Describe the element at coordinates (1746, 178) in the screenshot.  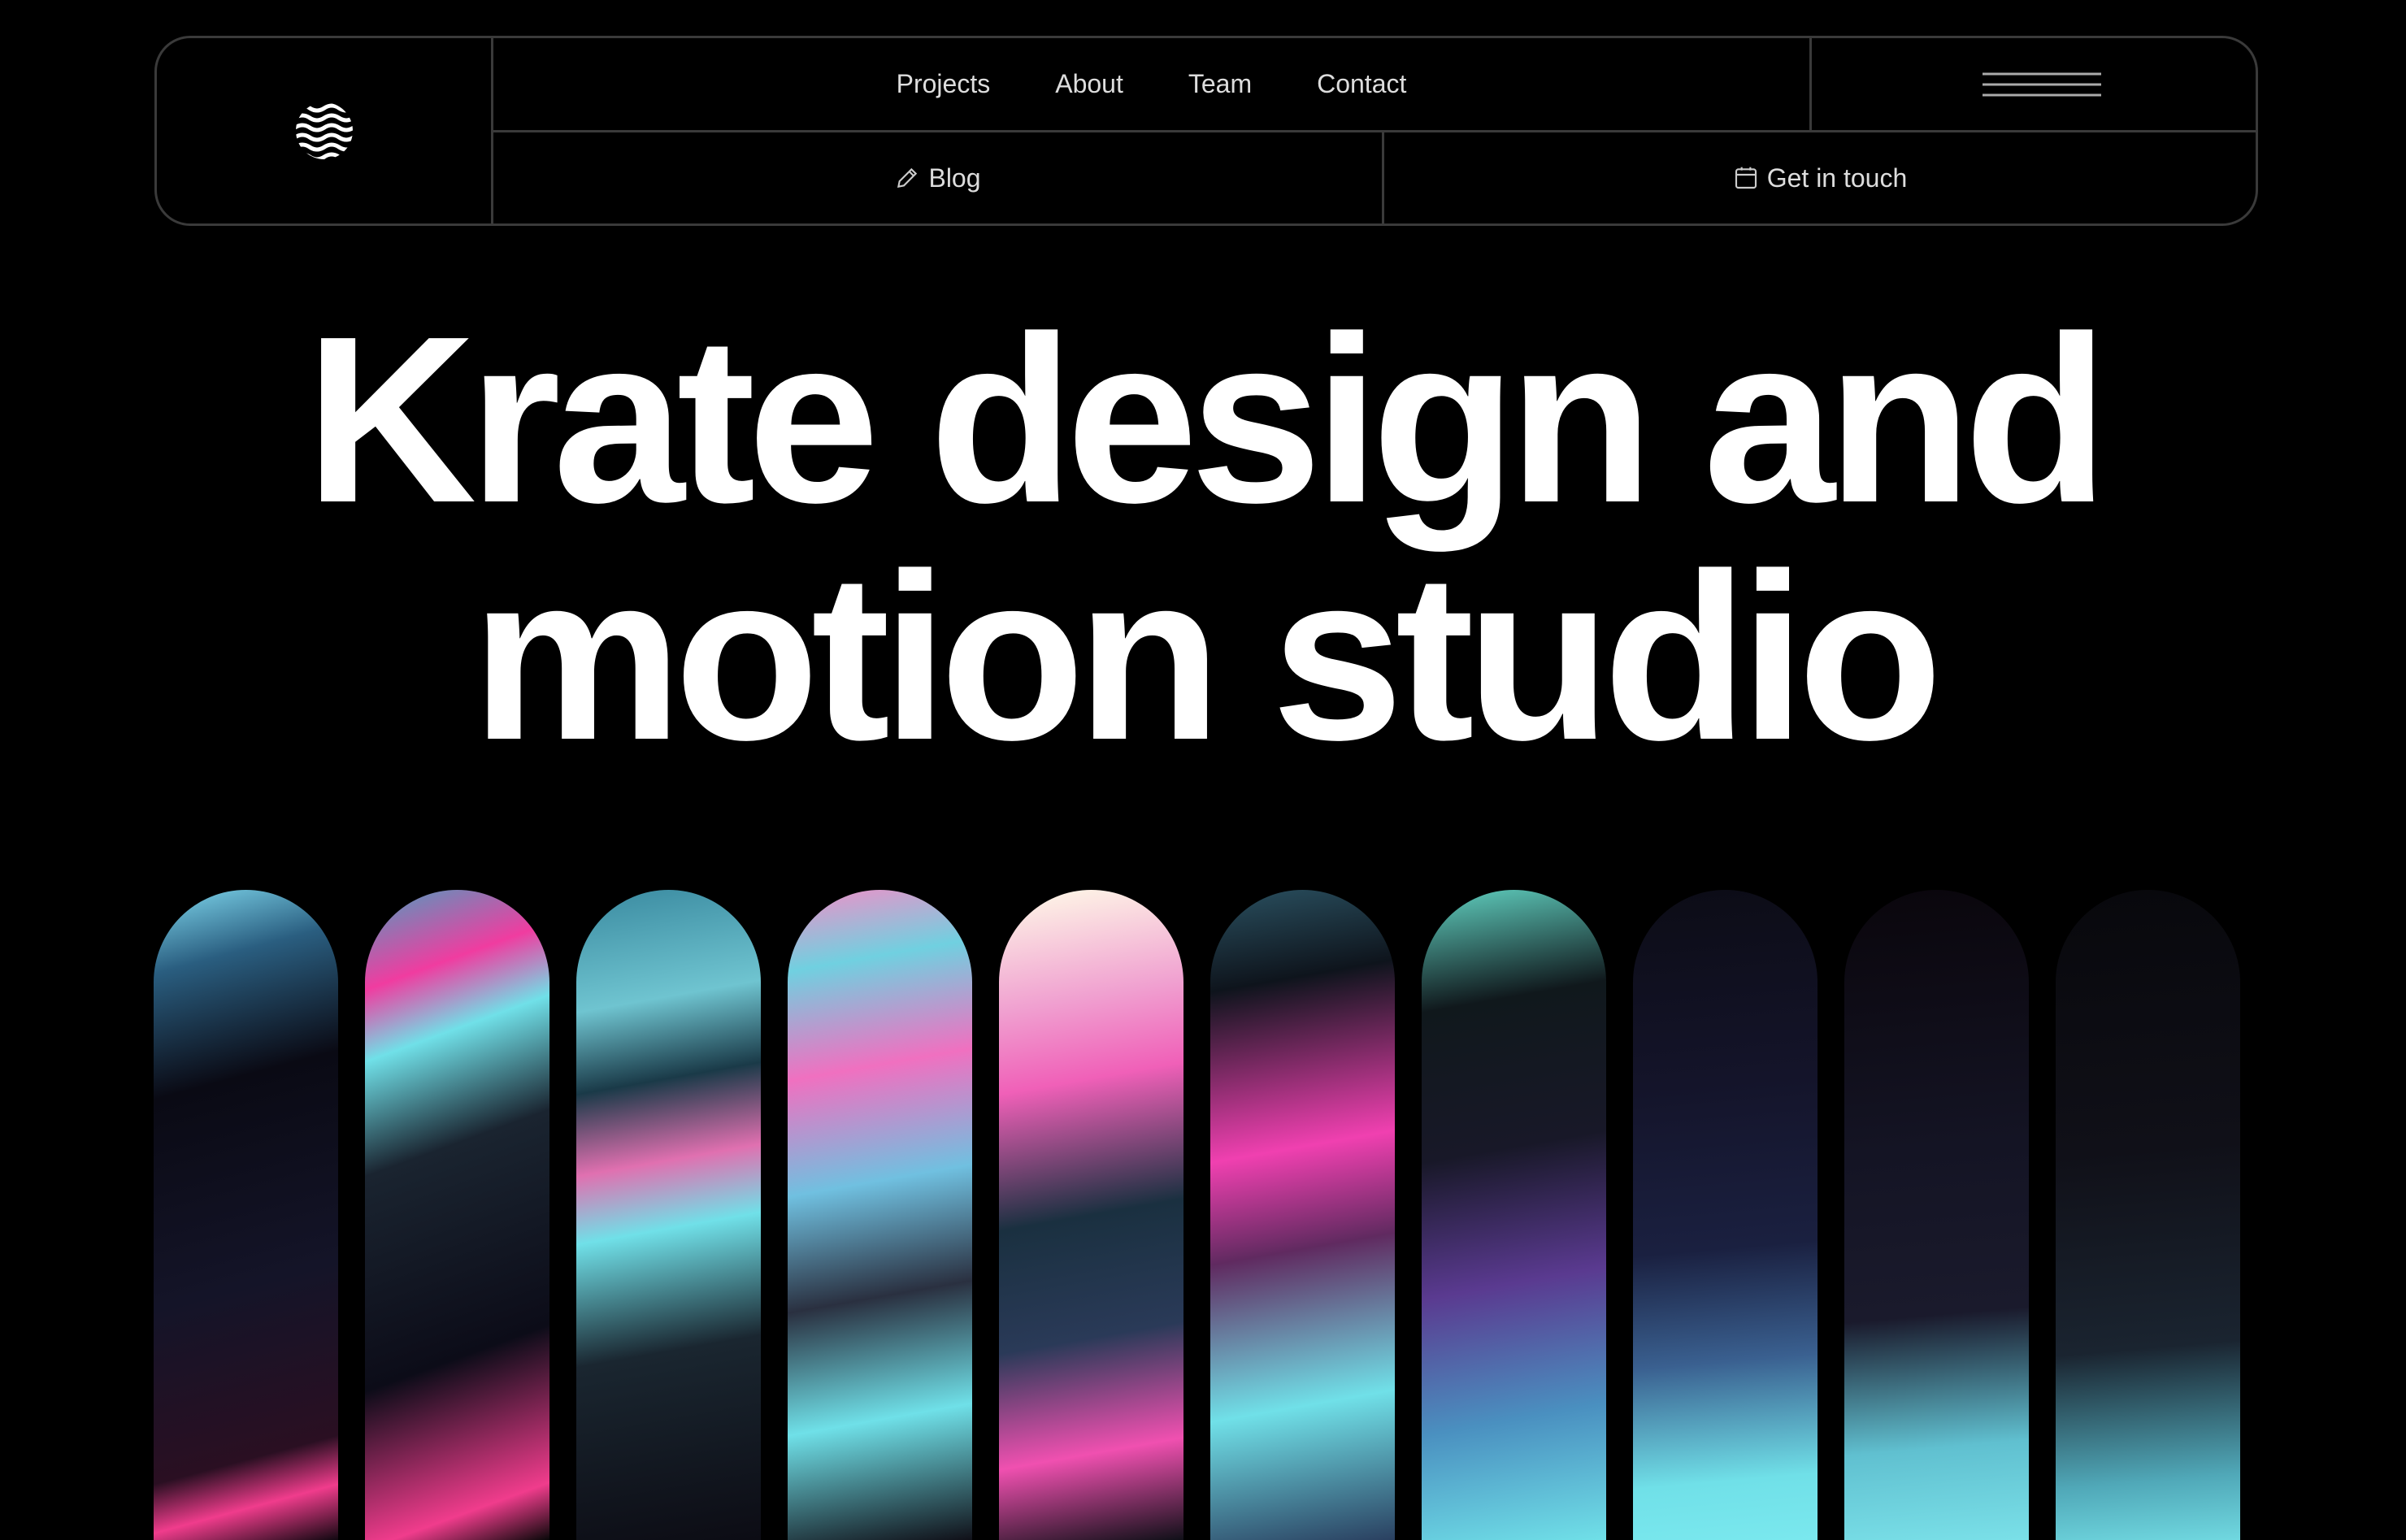
I see `calendar-icon` at that location.